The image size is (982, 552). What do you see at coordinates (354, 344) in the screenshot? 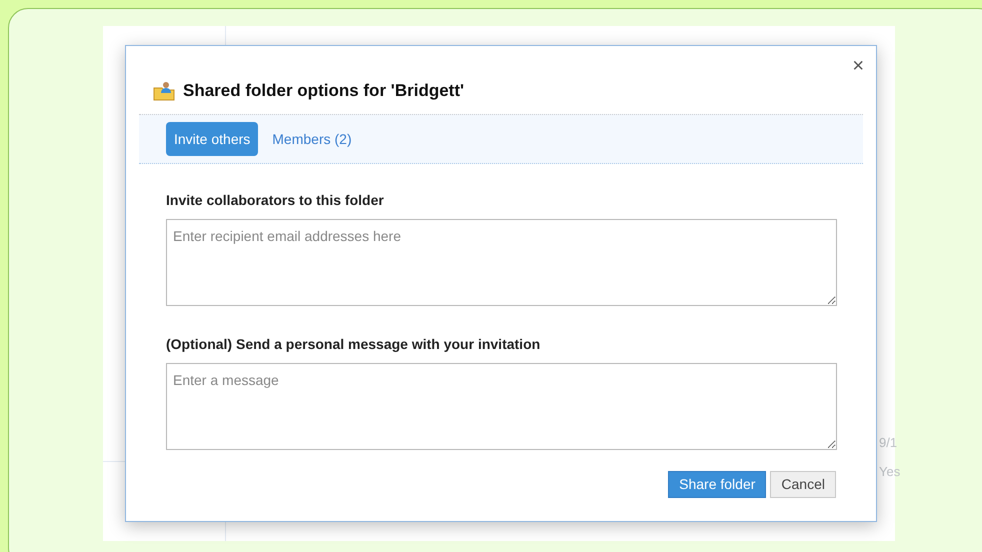
I see `field-label: (Optional) Send a personal message with your invitation` at bounding box center [354, 344].